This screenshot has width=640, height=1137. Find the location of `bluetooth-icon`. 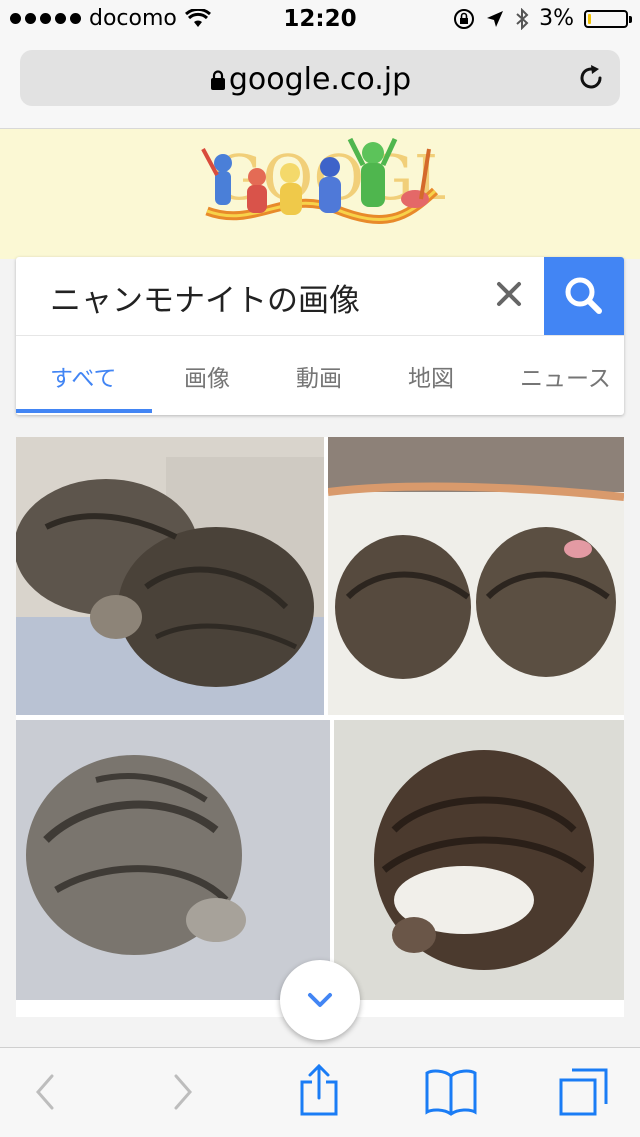

bluetooth-icon is located at coordinates (522, 18).